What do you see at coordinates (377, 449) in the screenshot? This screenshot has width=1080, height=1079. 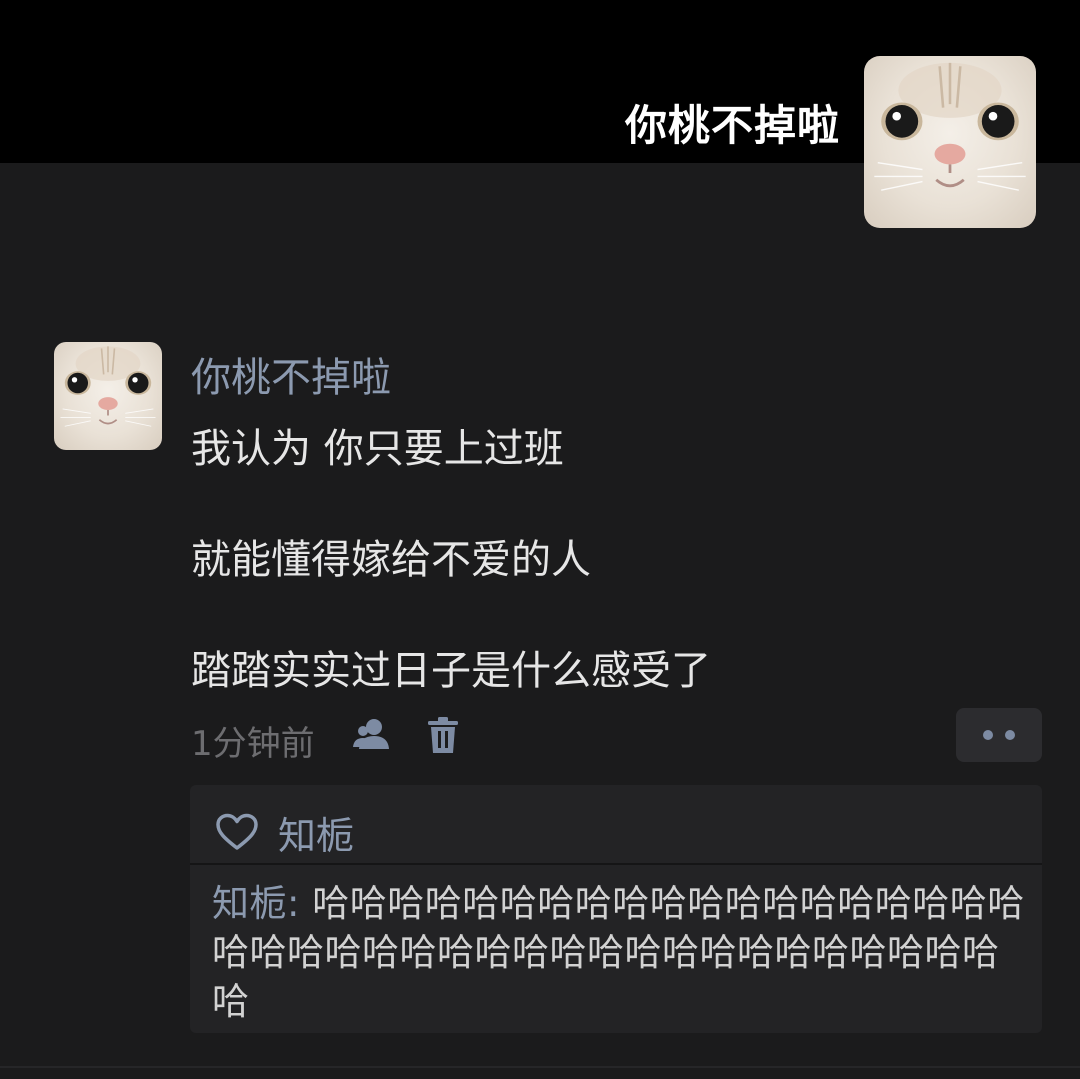 I see `comment-text-line: 我认为 你只要上过班` at bounding box center [377, 449].